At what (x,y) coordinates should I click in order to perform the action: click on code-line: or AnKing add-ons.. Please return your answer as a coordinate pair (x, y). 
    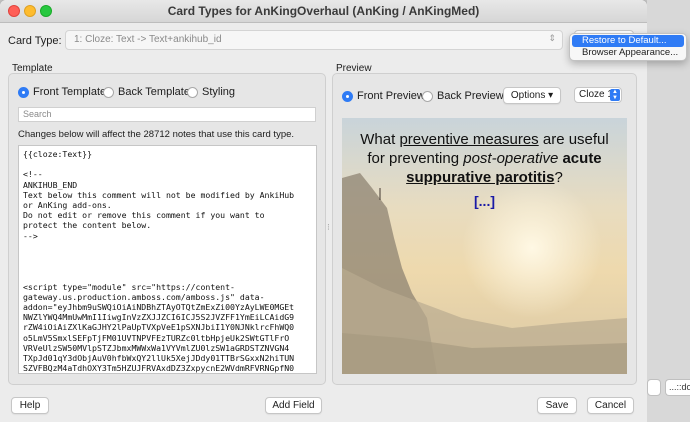
    Looking at the image, I should click on (67, 205).